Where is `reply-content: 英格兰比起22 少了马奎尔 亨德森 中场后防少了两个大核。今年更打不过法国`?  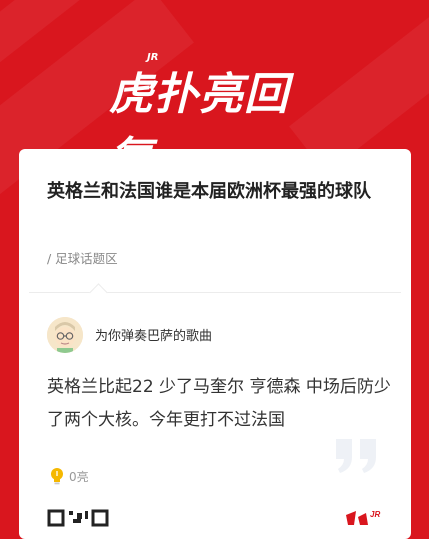
reply-content: 英格兰比起22 少了马奎尔 亨德森 中场后防少了两个大核。今年更打不过法国 is located at coordinates (219, 403).